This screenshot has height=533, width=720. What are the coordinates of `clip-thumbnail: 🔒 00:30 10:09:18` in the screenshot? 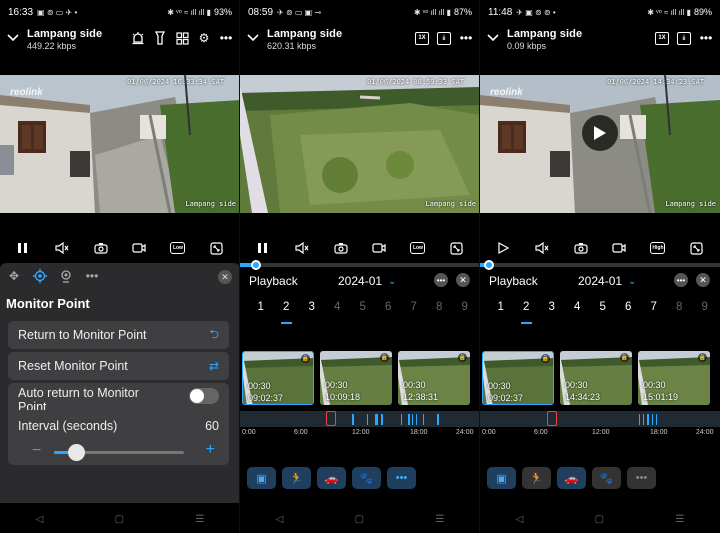 It's located at (356, 378).